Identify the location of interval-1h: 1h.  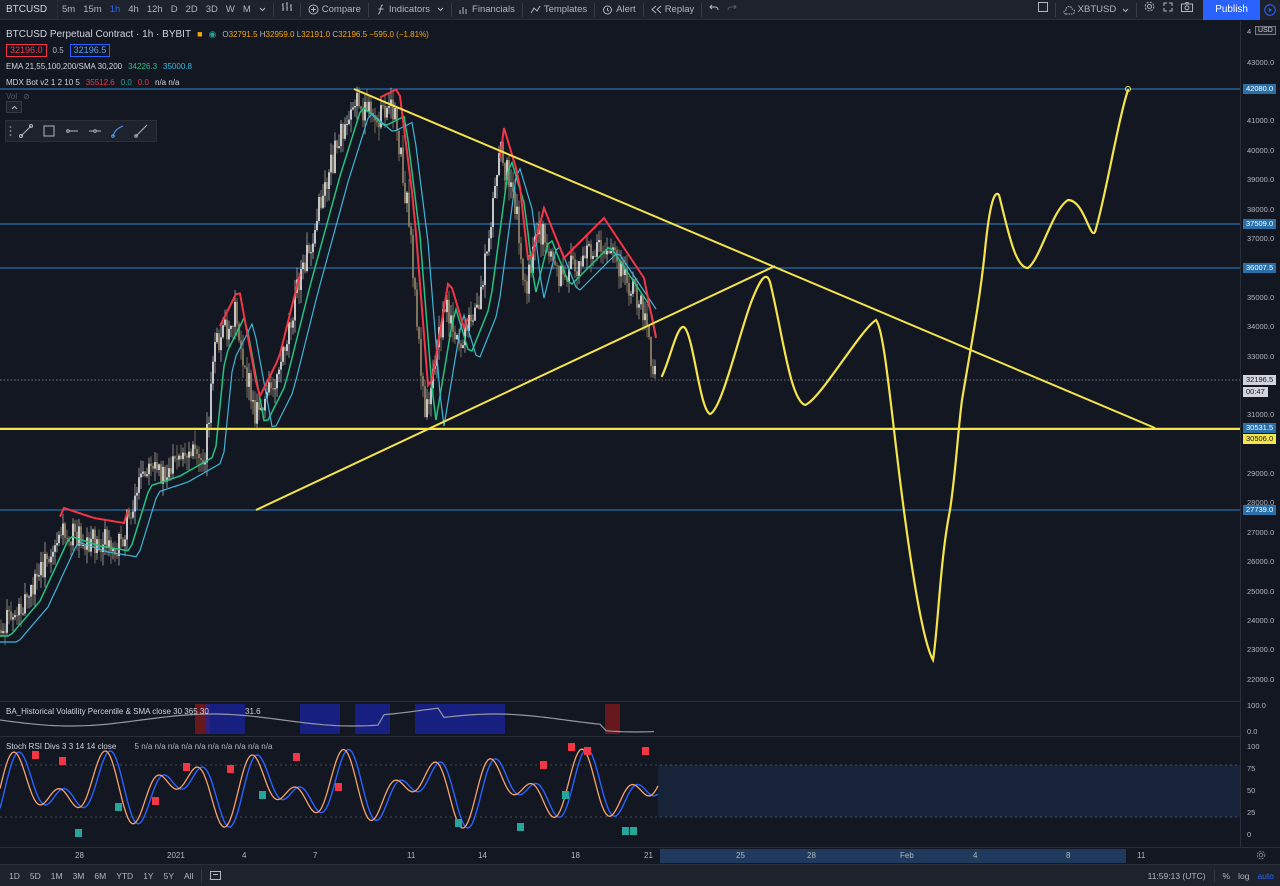
(115, 10).